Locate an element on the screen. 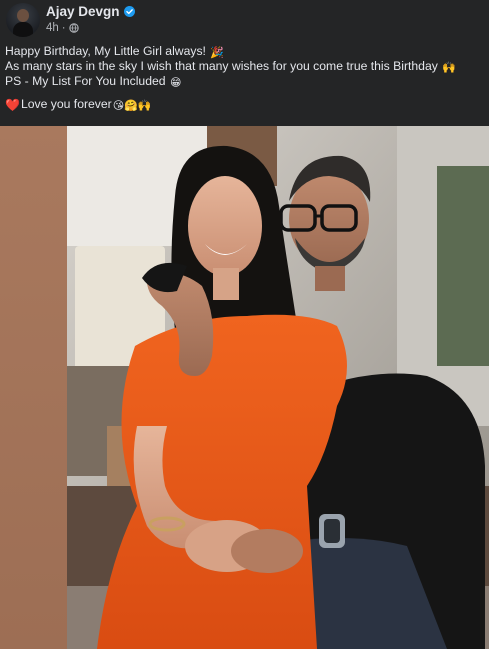 This screenshot has width=489, height=649. party-popper-emoji: 🎉 is located at coordinates (217, 53).